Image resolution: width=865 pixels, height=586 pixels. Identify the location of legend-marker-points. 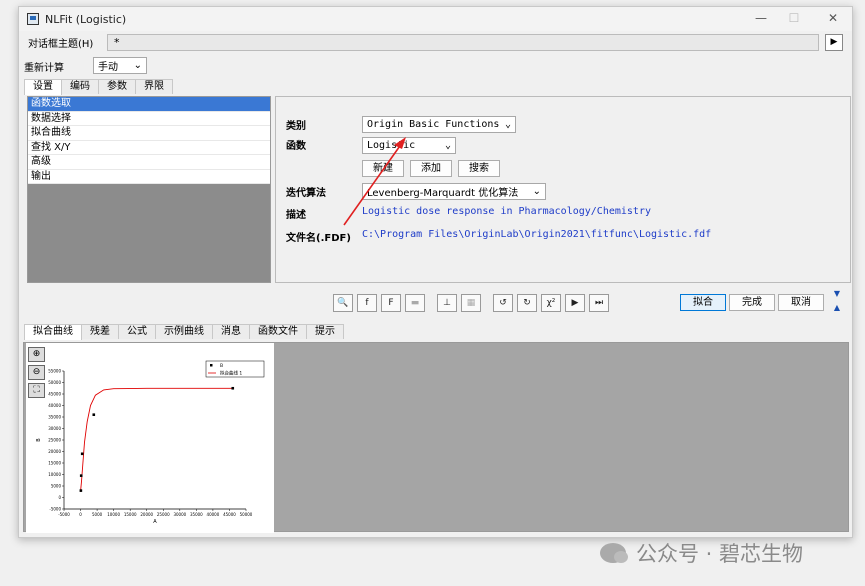
(211, 365).